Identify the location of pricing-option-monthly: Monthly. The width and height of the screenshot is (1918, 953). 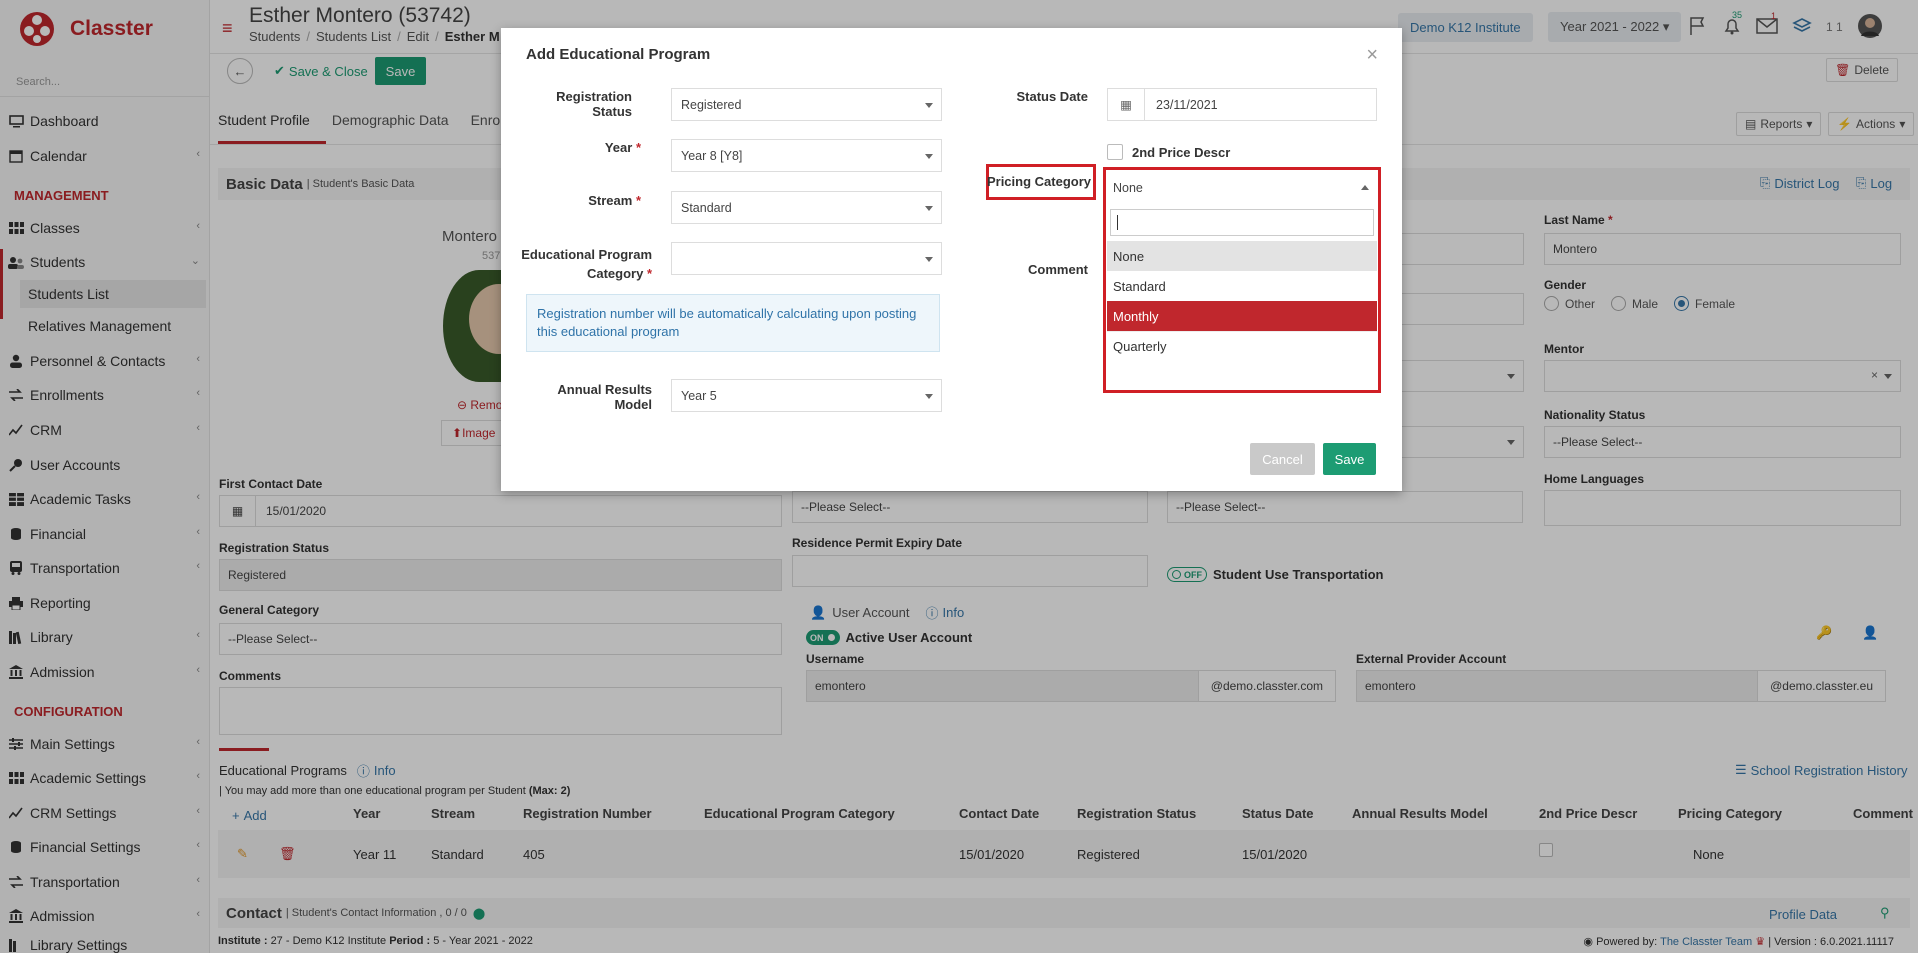
(1242, 316).